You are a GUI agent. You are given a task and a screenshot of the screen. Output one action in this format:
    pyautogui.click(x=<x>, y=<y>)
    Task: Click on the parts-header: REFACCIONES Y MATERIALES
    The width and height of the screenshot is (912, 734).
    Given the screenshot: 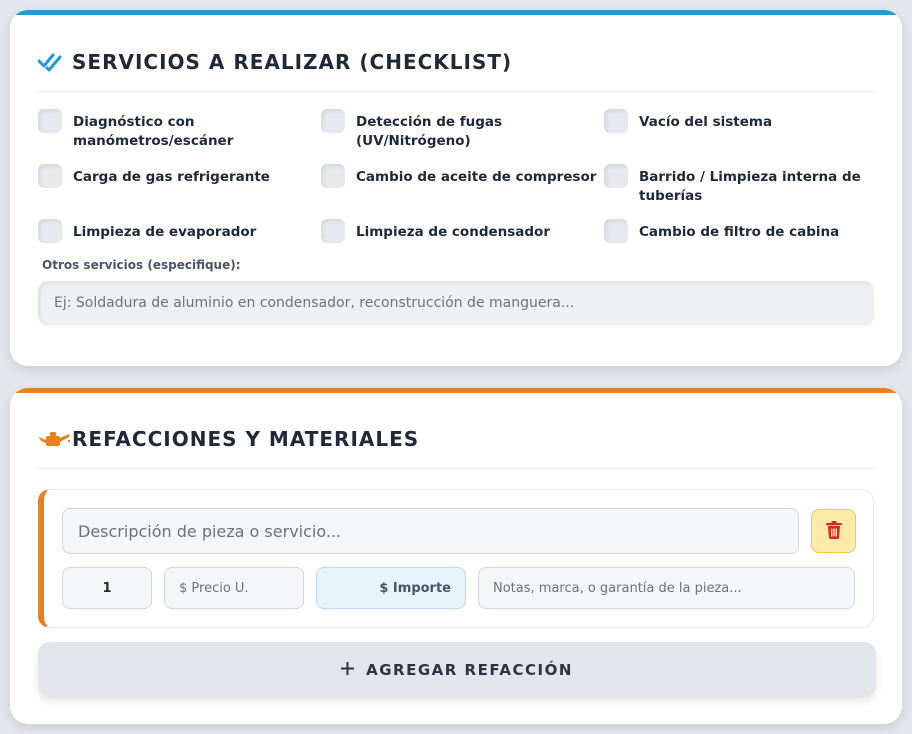 What is the action you would take?
    pyautogui.click(x=456, y=439)
    